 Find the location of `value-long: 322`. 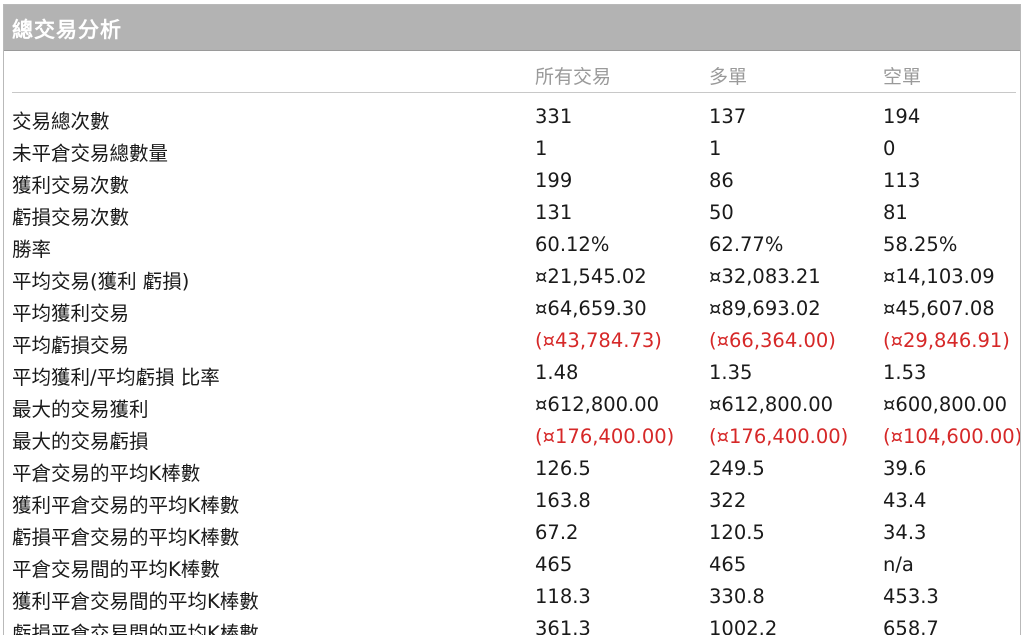

value-long: 322 is located at coordinates (728, 500).